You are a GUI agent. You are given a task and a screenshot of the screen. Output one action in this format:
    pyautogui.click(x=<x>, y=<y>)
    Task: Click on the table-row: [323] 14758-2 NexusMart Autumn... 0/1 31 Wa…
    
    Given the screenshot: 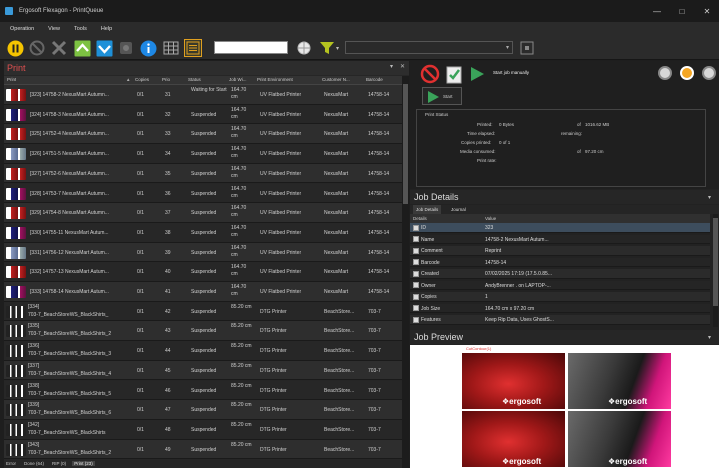 What is the action you would take?
    pyautogui.click(x=203, y=95)
    